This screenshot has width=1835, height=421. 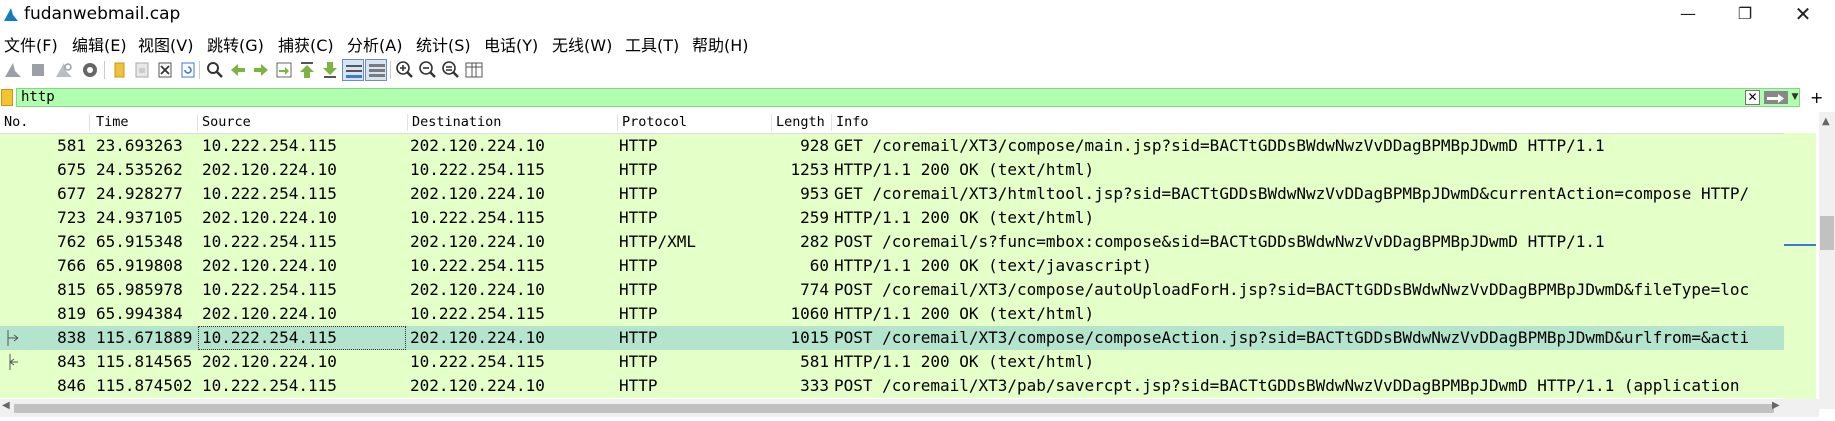 What do you see at coordinates (99, 44) in the screenshot?
I see `menu-edit: 编辑(E)` at bounding box center [99, 44].